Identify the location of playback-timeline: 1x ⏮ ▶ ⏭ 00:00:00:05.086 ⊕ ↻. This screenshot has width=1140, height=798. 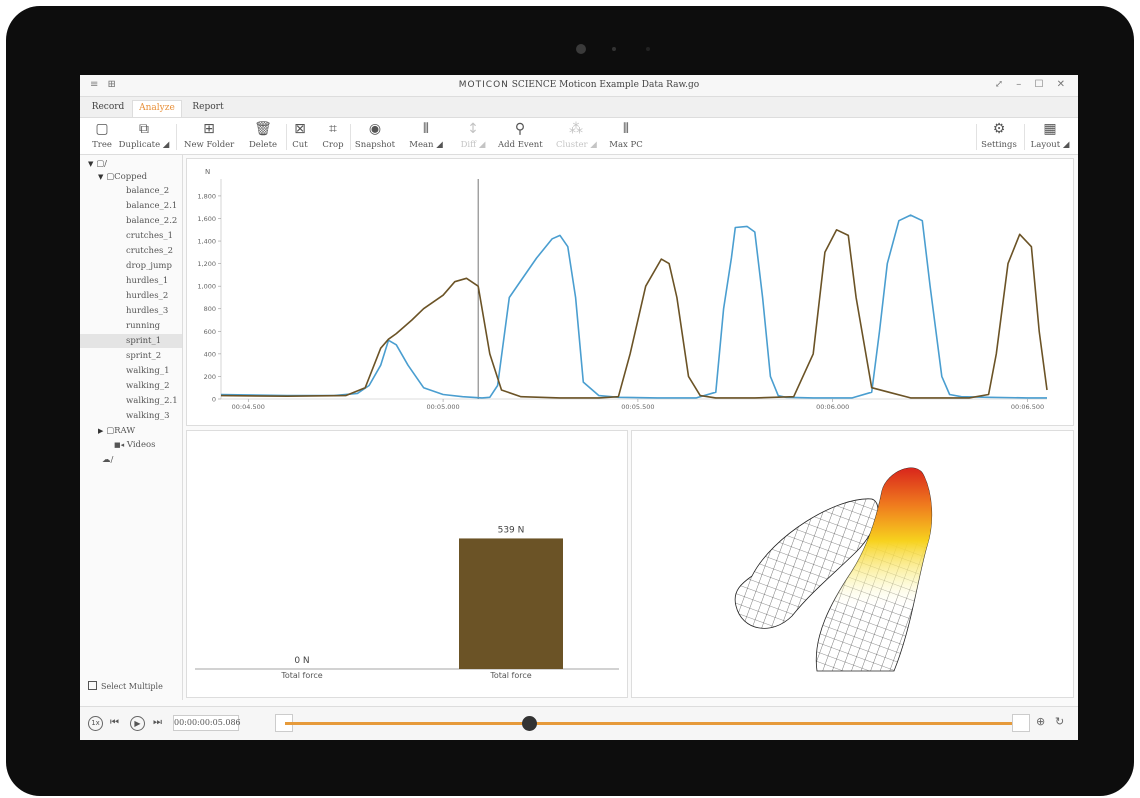
(579, 723).